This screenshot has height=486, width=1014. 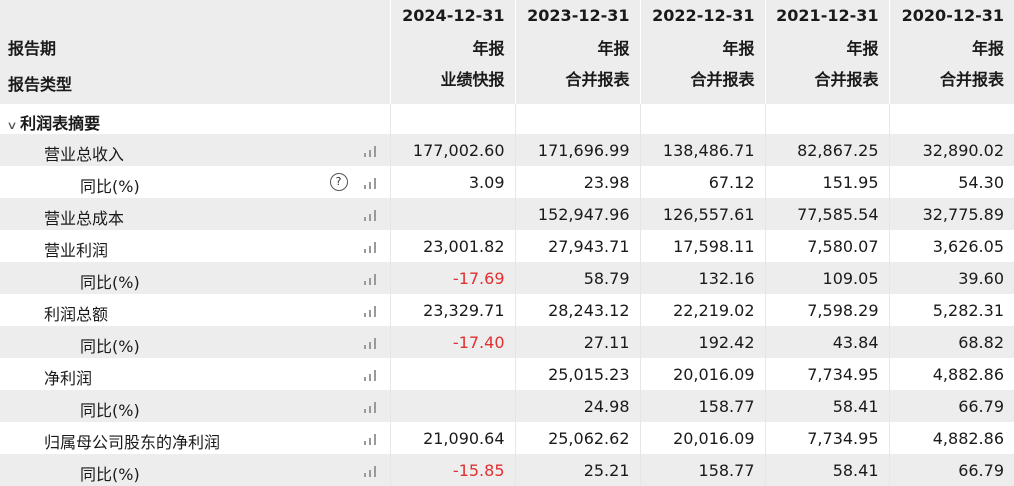 What do you see at coordinates (702, 182) in the screenshot?
I see `value-cell: 67.12` at bounding box center [702, 182].